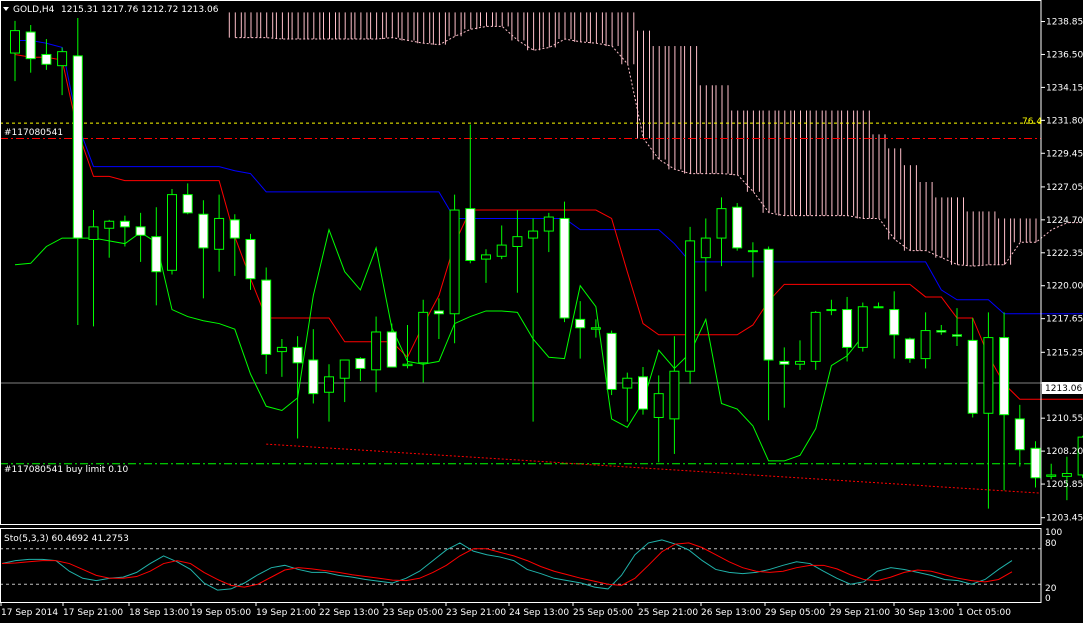 This screenshot has width=1083, height=623. What do you see at coordinates (1048, 599) in the screenshot?
I see `stoch-level-0: 0` at bounding box center [1048, 599].